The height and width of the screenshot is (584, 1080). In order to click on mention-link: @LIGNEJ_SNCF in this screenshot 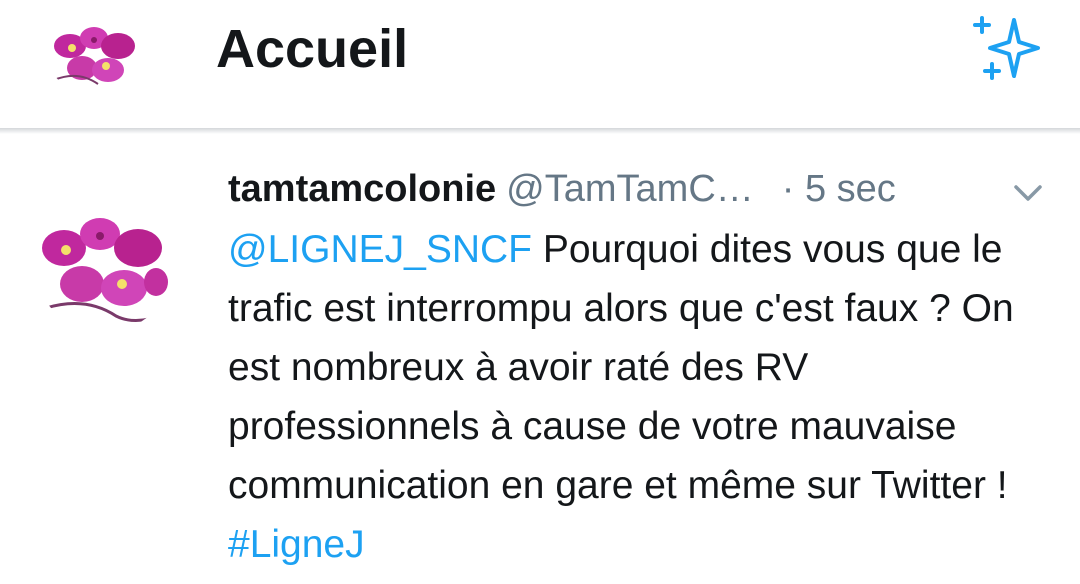, I will do `click(380, 249)`.